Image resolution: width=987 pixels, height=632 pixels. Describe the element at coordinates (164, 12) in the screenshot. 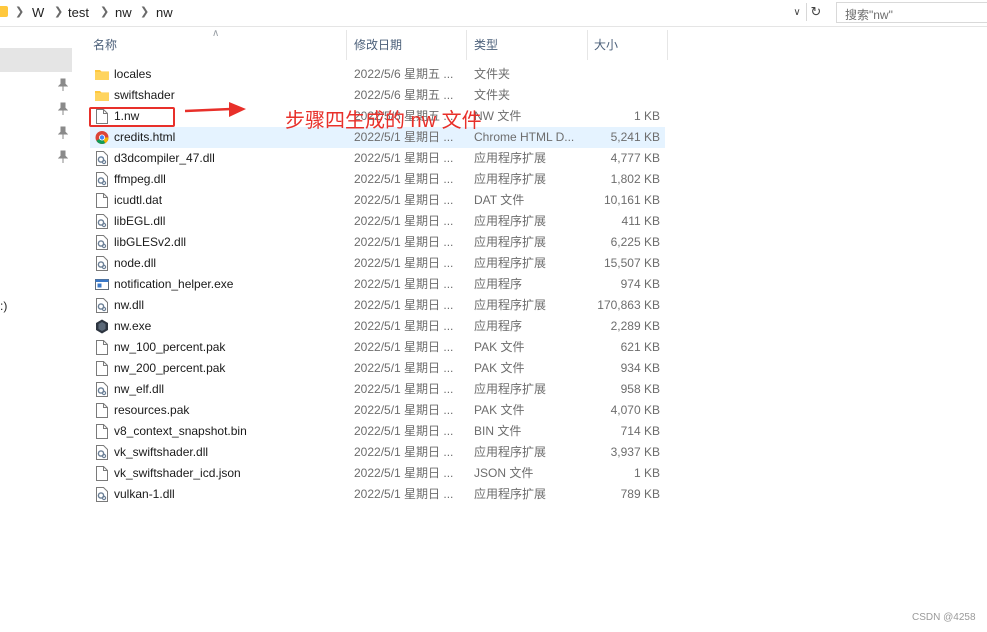

I see `breadcrumb-nw-current: nw` at that location.